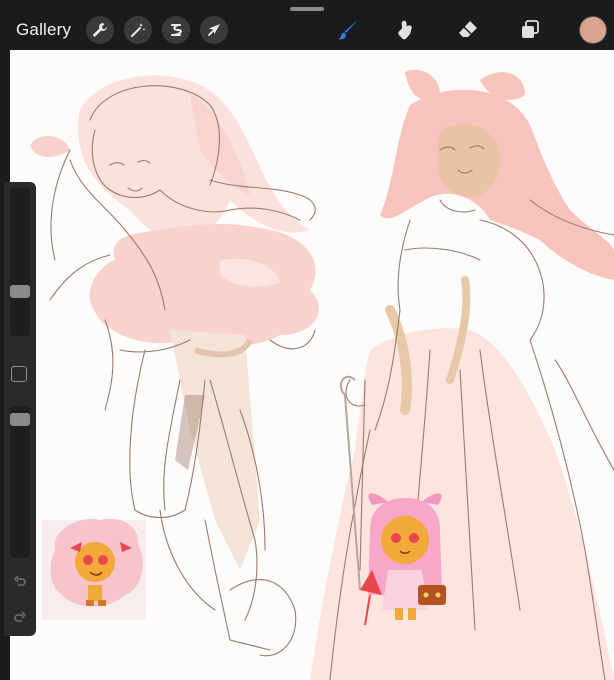  I want to click on gallery-button: Gallery, so click(43, 30).